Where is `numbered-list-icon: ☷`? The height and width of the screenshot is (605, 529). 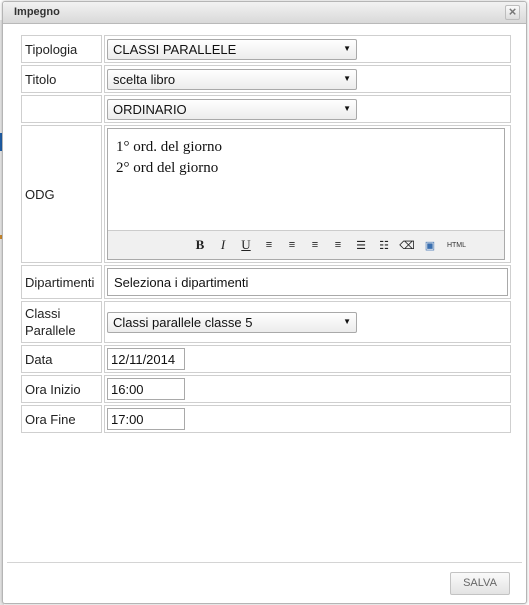
numbered-list-icon: ☷ is located at coordinates (384, 245).